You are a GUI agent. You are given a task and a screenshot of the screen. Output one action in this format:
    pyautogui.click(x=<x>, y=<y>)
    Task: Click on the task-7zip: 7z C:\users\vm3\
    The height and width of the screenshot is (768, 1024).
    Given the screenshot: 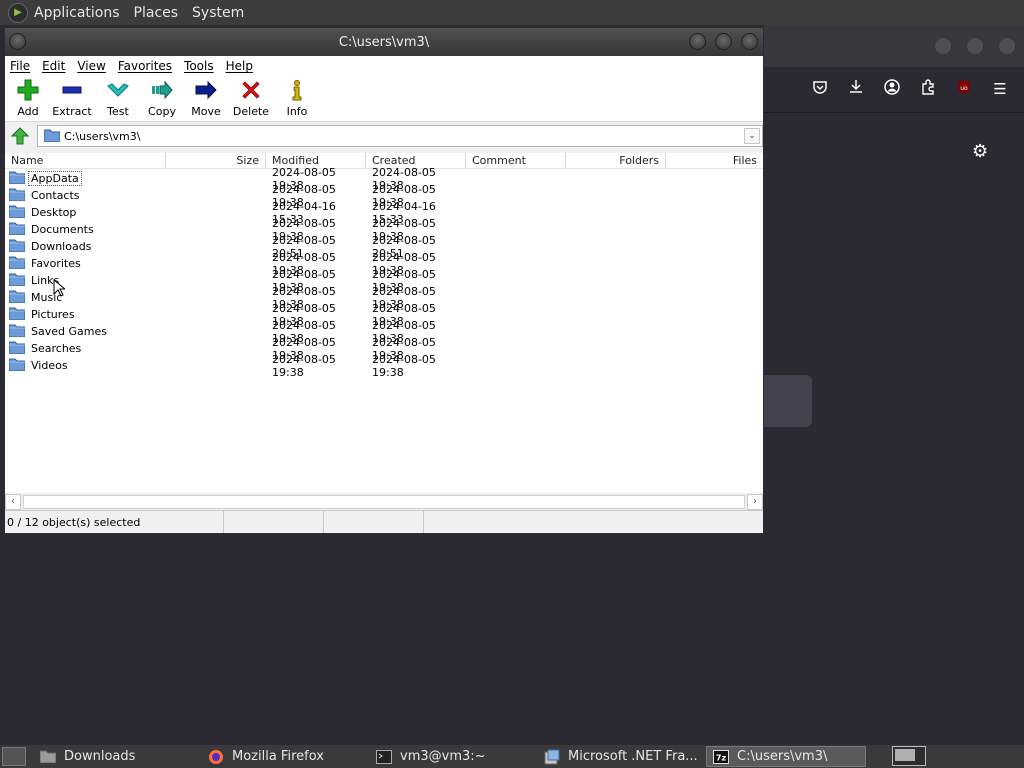 What is the action you would take?
    pyautogui.click(x=786, y=756)
    